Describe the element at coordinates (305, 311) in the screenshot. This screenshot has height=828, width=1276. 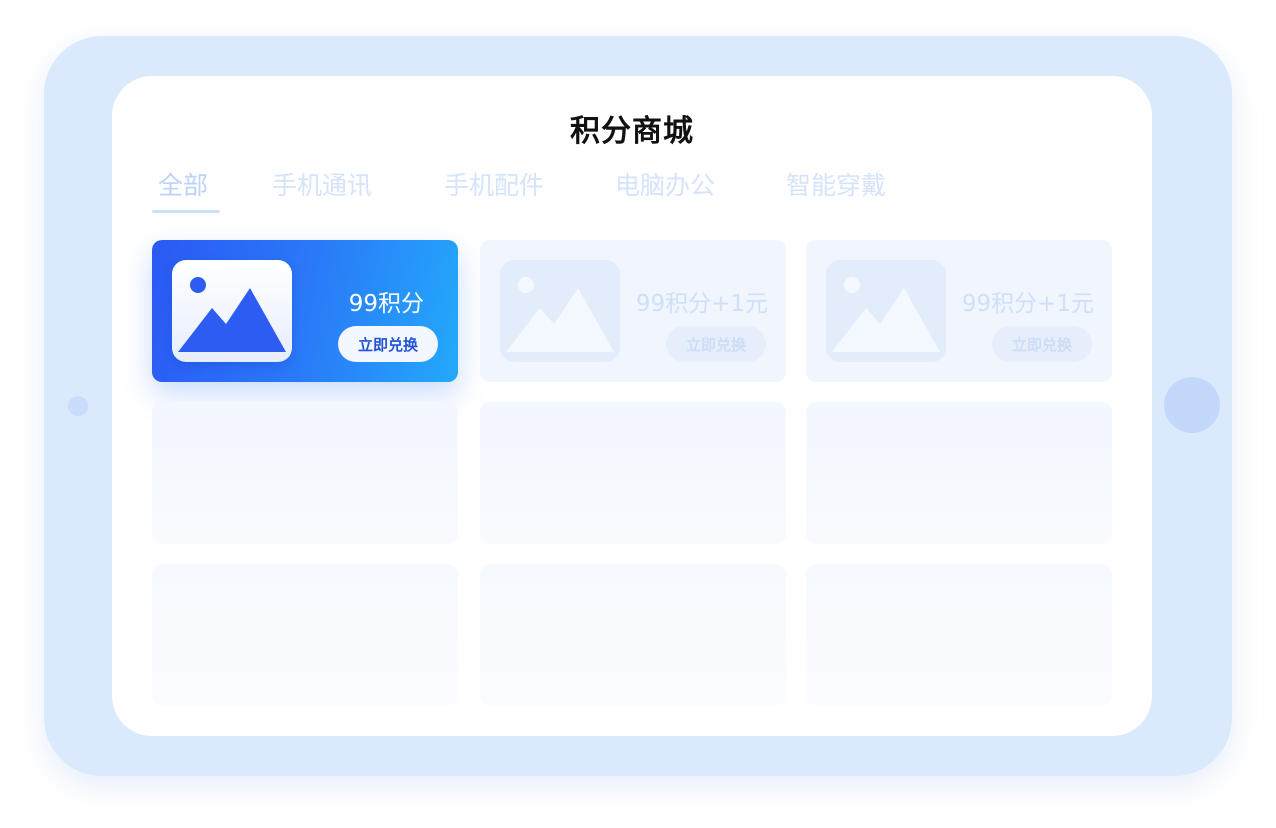
I see `product-card: 99积分 立即兑换` at that location.